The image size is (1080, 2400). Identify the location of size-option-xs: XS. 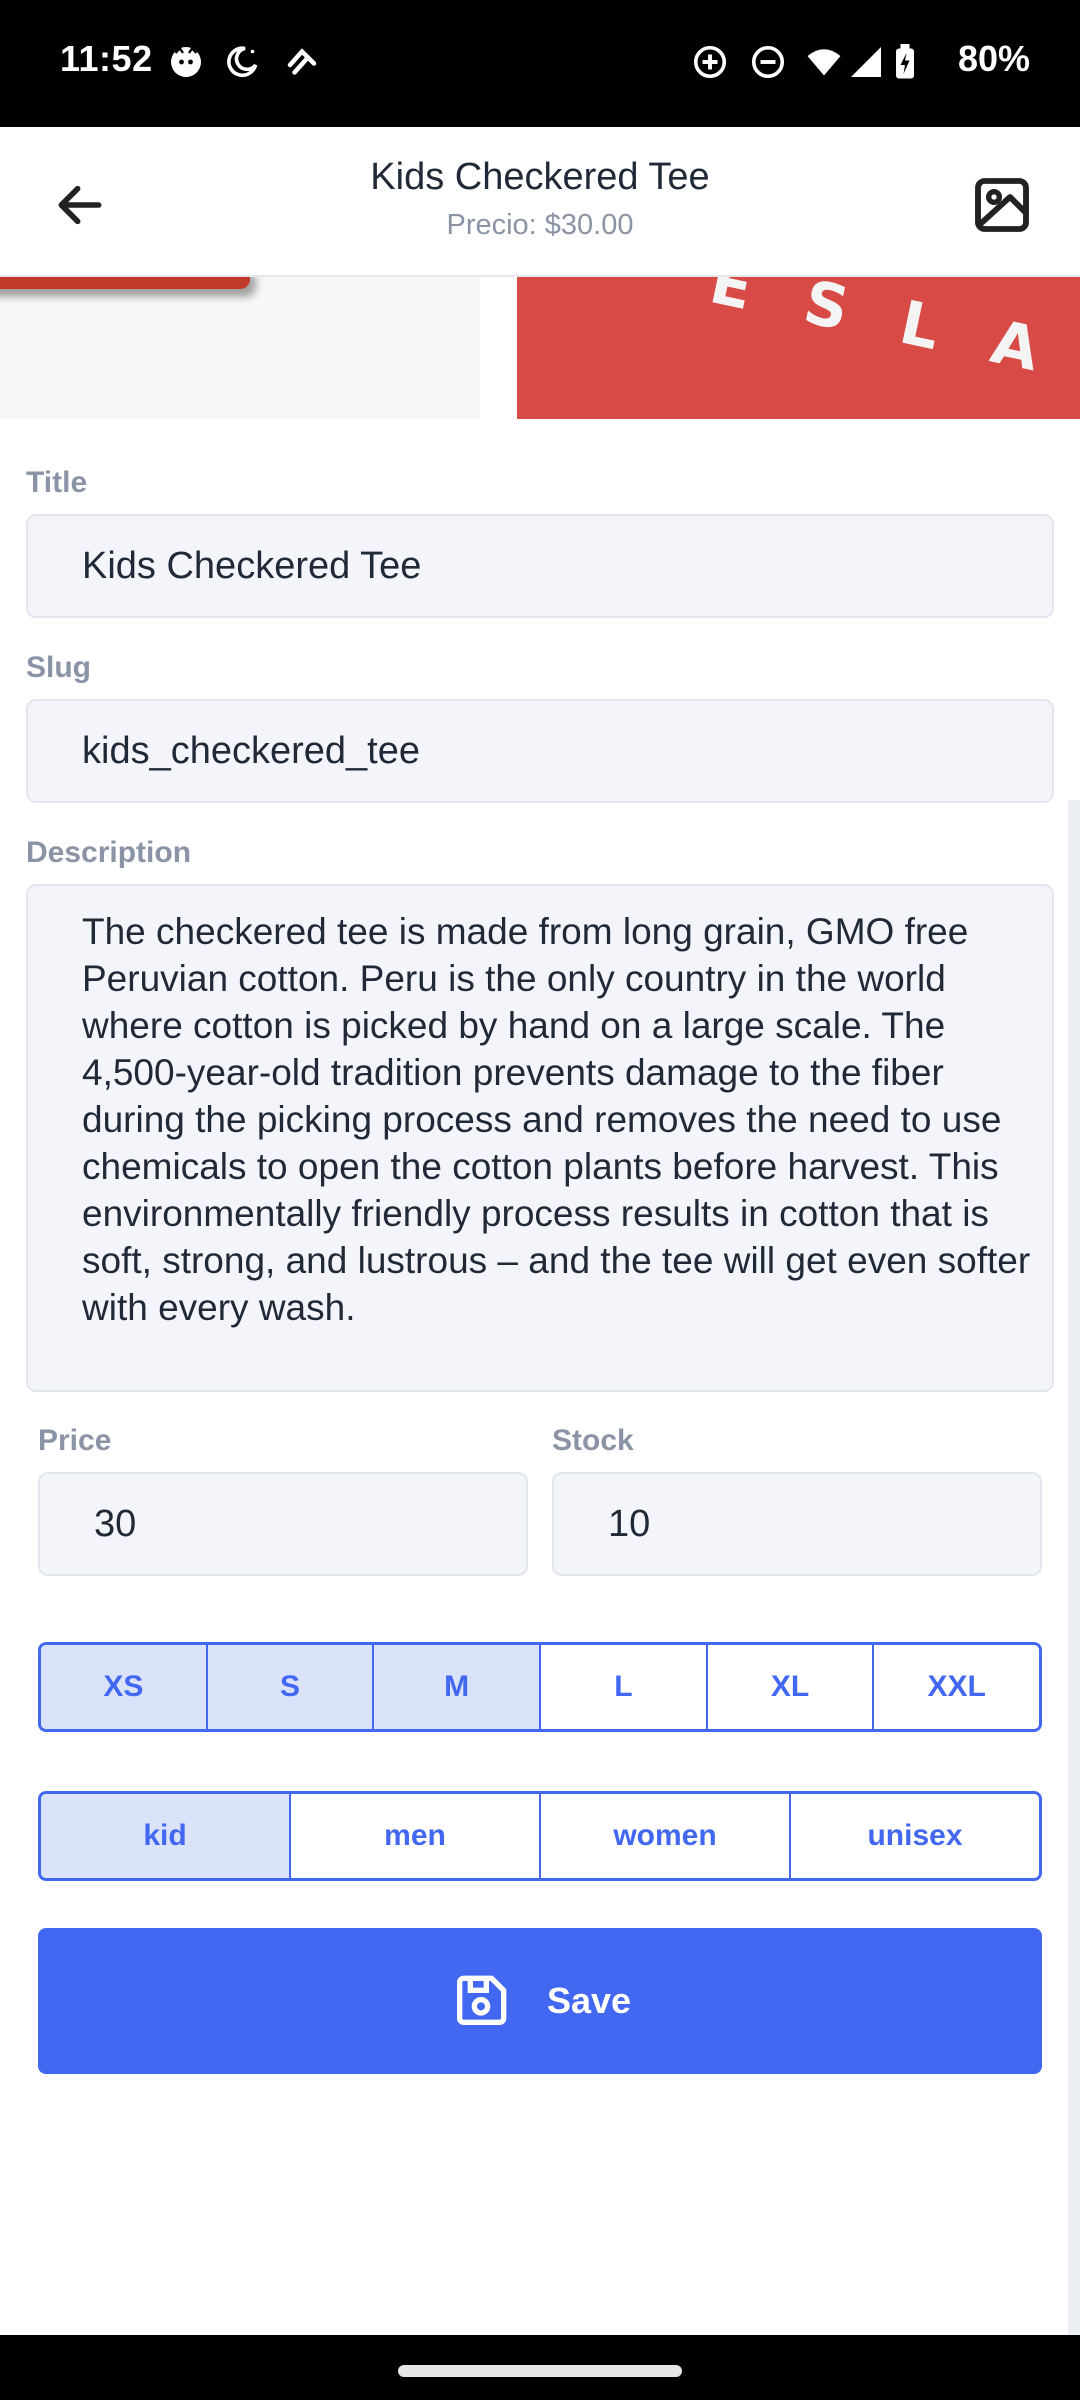
(124, 1687).